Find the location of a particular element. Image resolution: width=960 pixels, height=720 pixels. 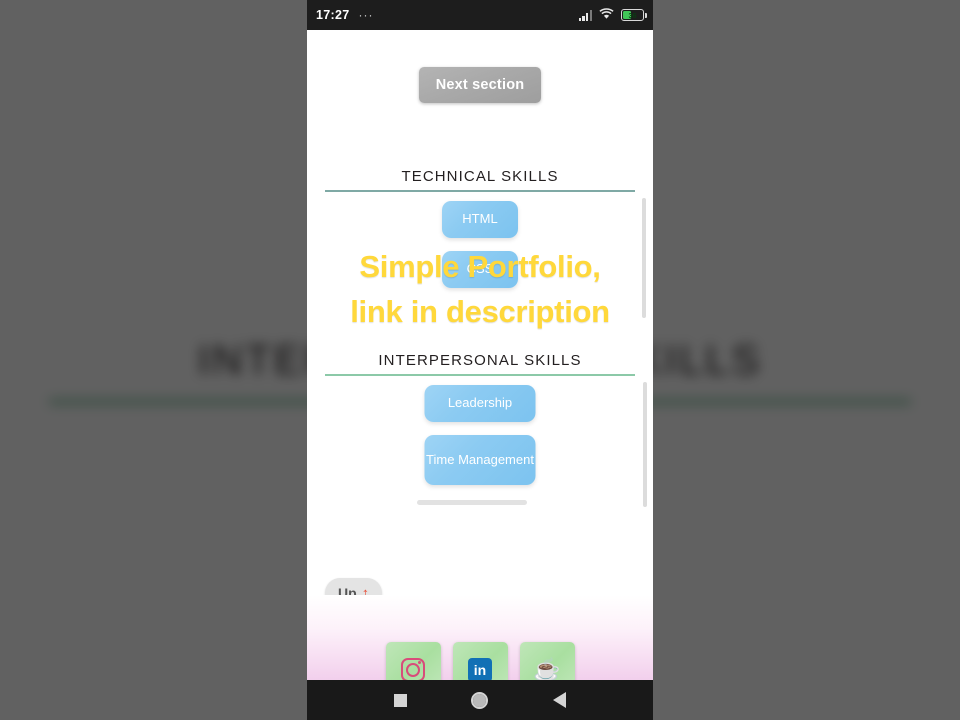

status-bar-clock: 17:27 is located at coordinates (333, 15).